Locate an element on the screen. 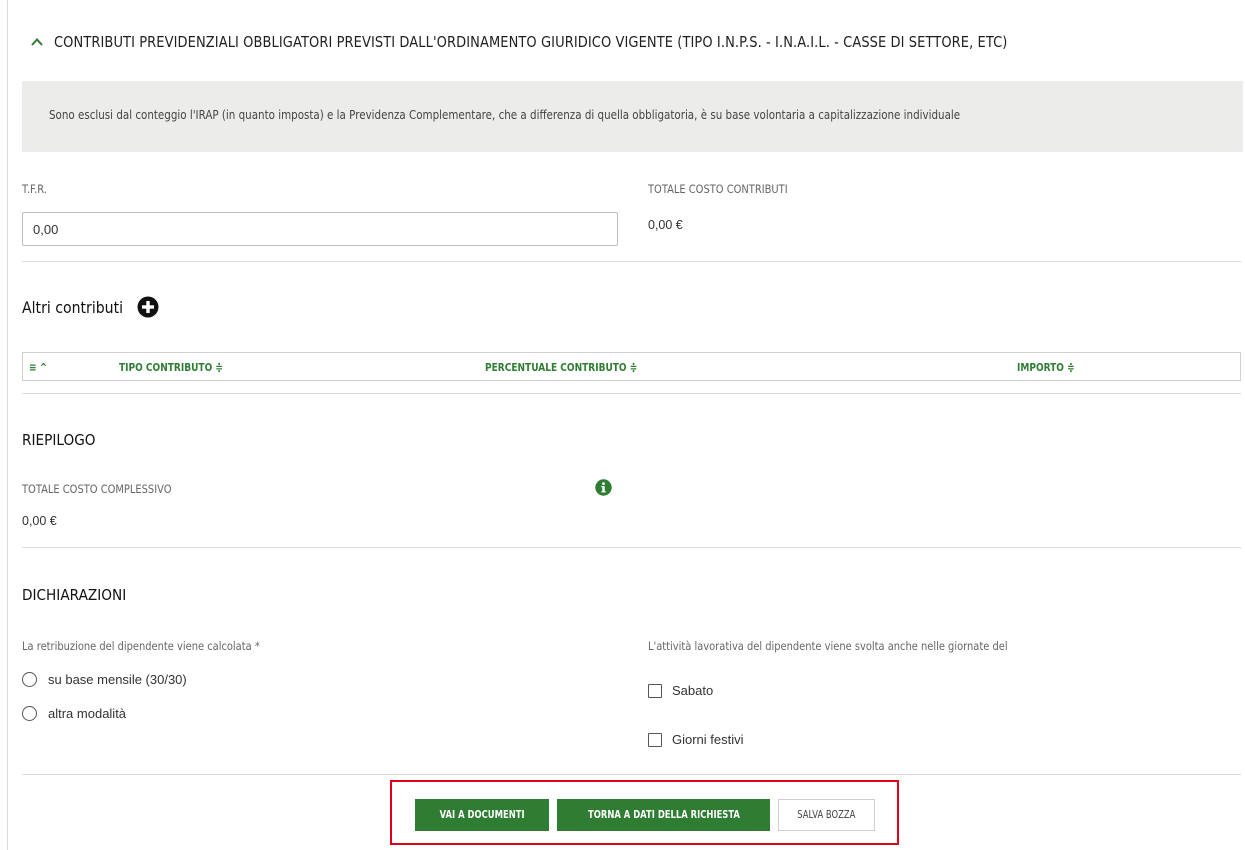 This screenshot has width=1245, height=850. button-label: VAI A DOCUMENTI is located at coordinates (482, 815).